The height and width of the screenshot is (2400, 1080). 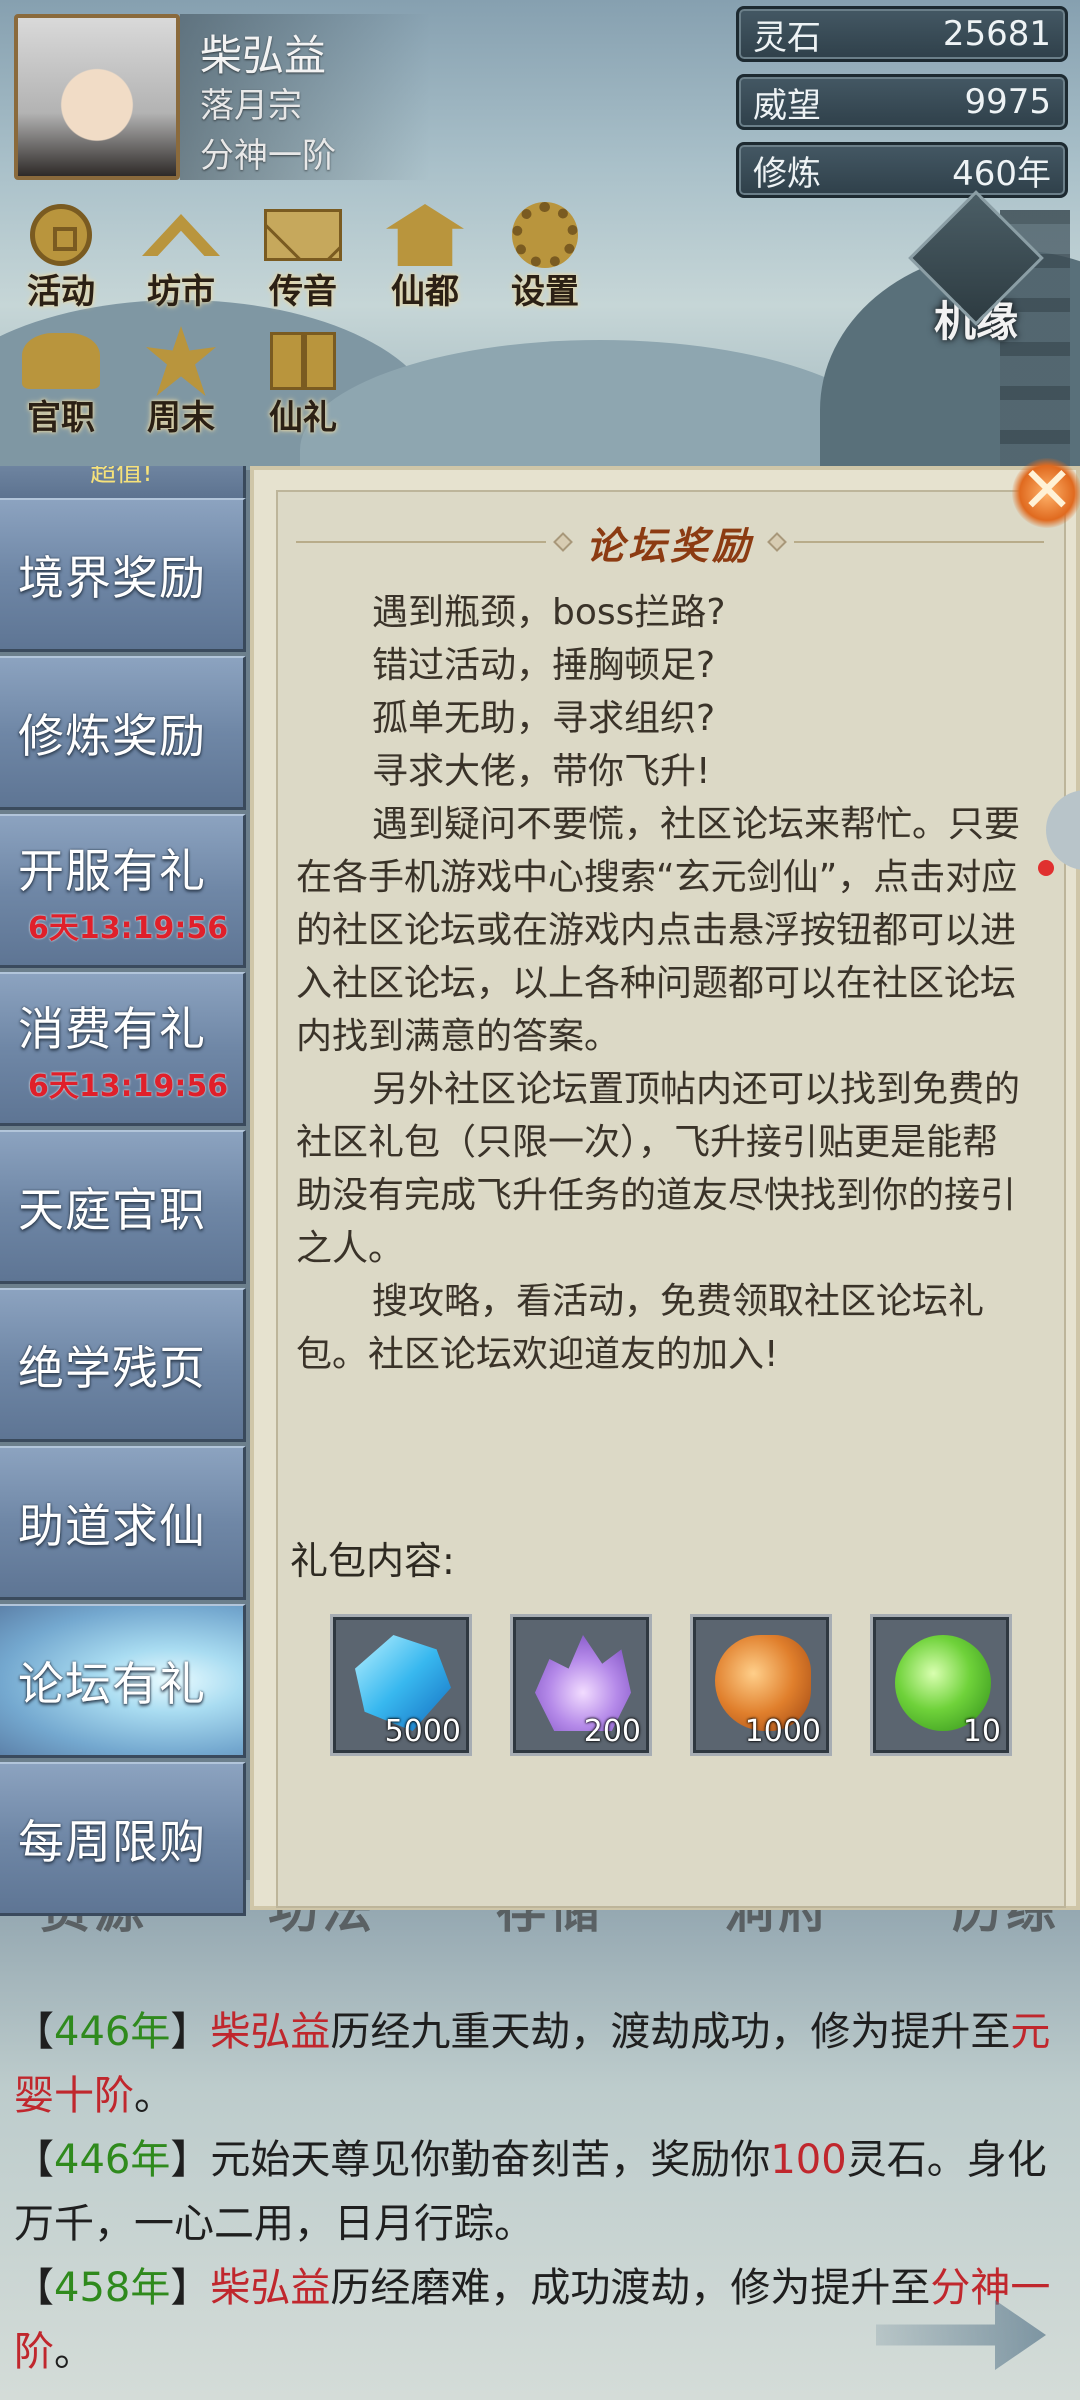 What do you see at coordinates (112, 1209) in the screenshot?
I see `sidebar-tab-label: 天庭官职` at bounding box center [112, 1209].